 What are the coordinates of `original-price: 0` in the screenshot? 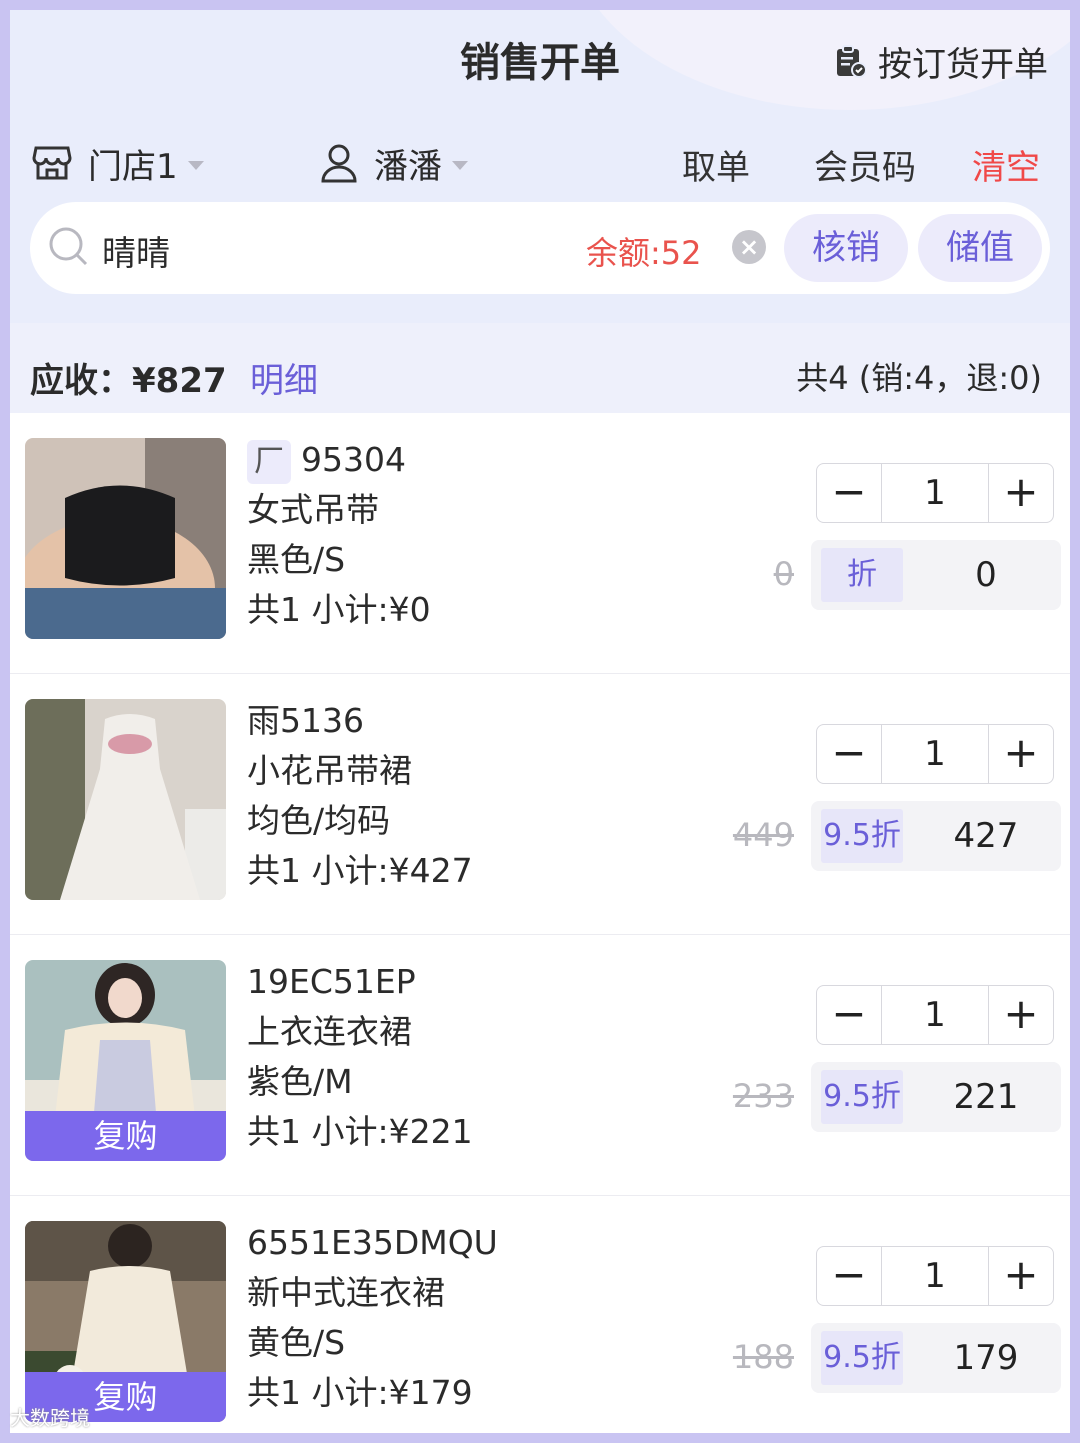 It's located at (783, 574).